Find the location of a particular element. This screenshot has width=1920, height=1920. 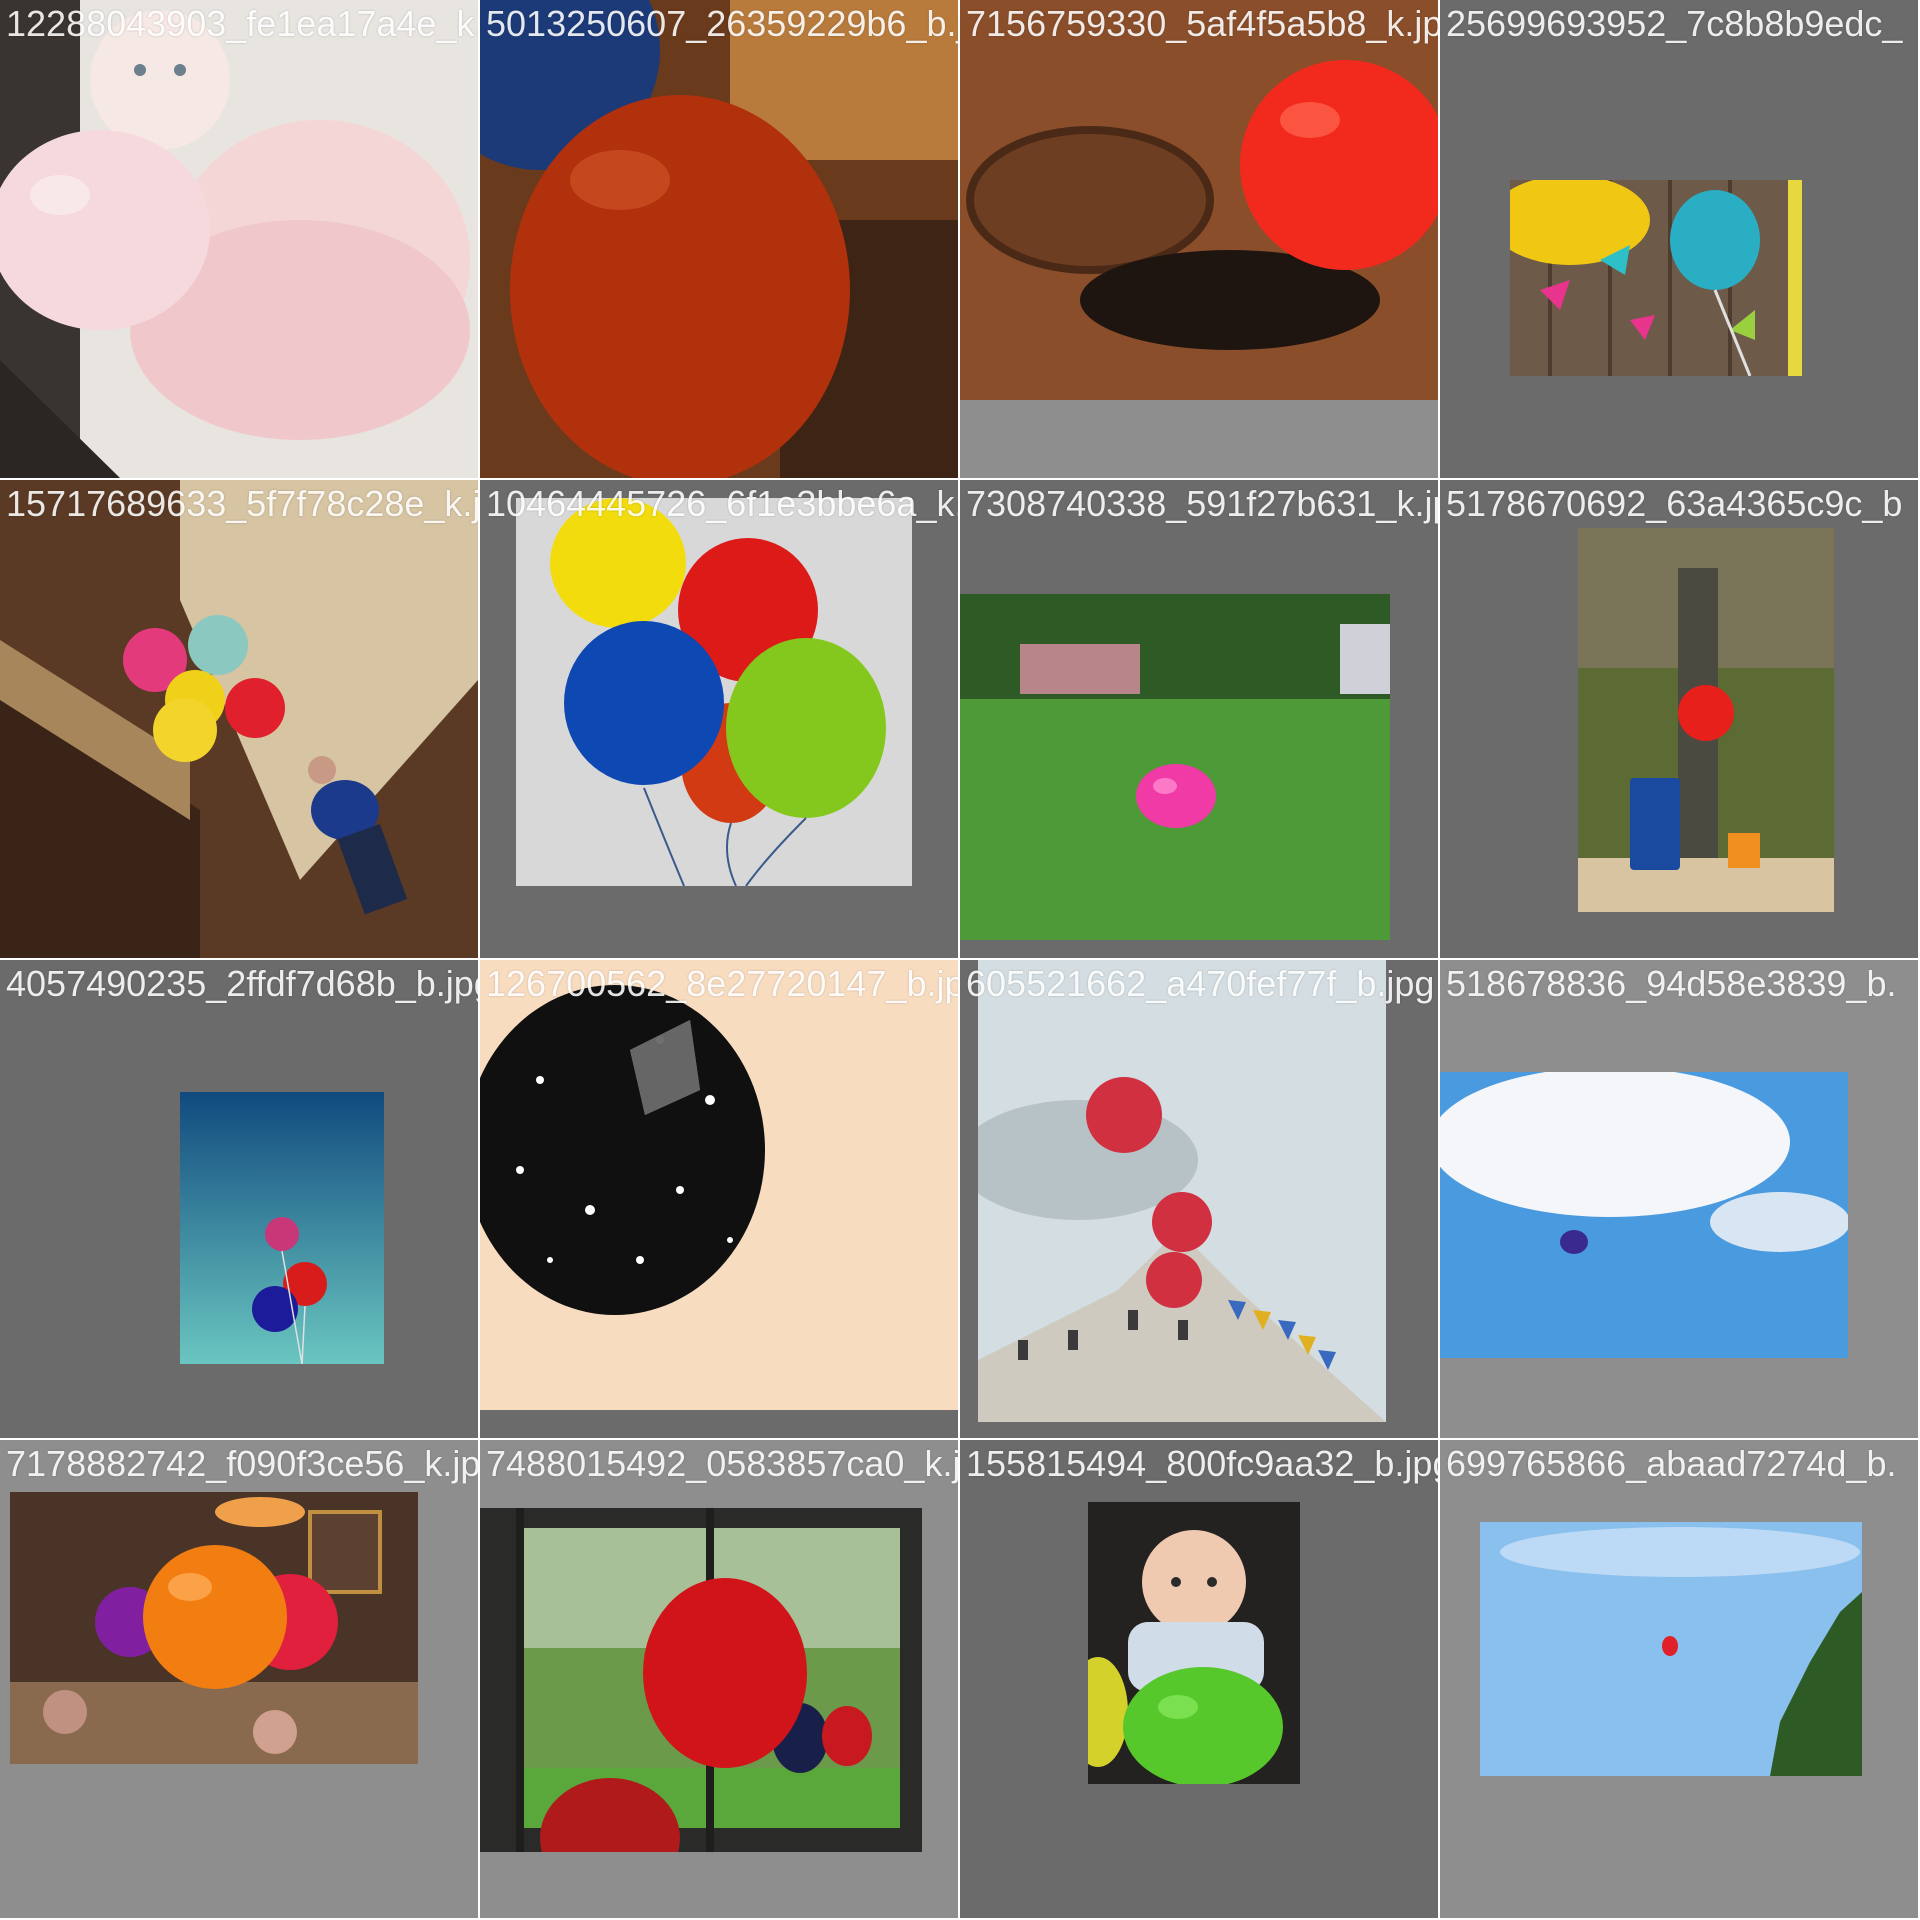

photo-pink-balloon-grass is located at coordinates (1175, 767).